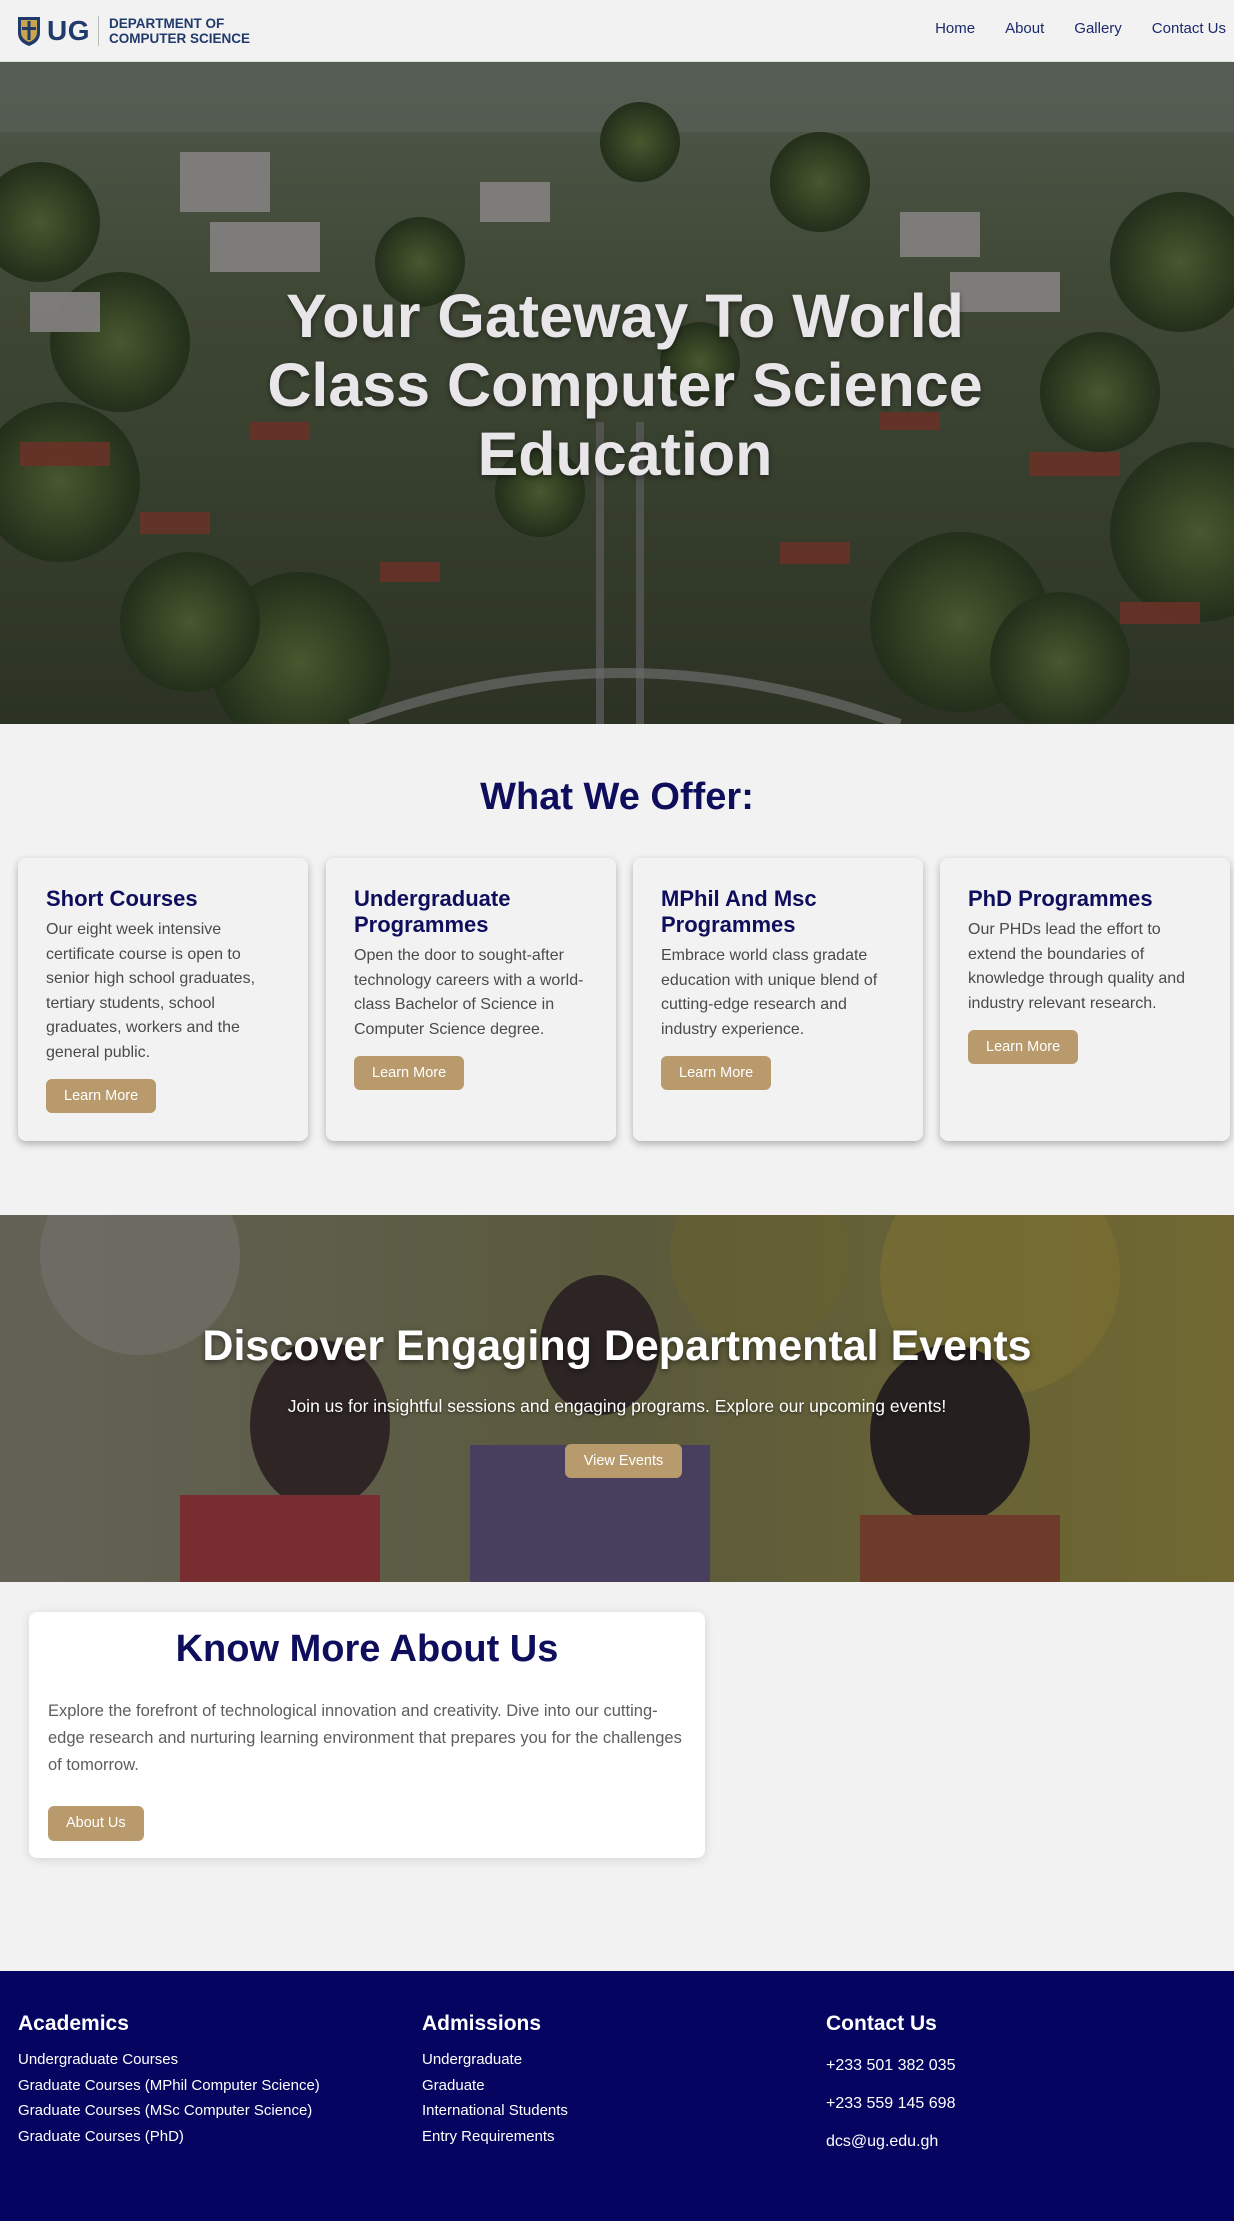 The height and width of the screenshot is (2221, 1234). Describe the element at coordinates (1189, 28) in the screenshot. I see `nav-contact-us: Contact Us` at that location.